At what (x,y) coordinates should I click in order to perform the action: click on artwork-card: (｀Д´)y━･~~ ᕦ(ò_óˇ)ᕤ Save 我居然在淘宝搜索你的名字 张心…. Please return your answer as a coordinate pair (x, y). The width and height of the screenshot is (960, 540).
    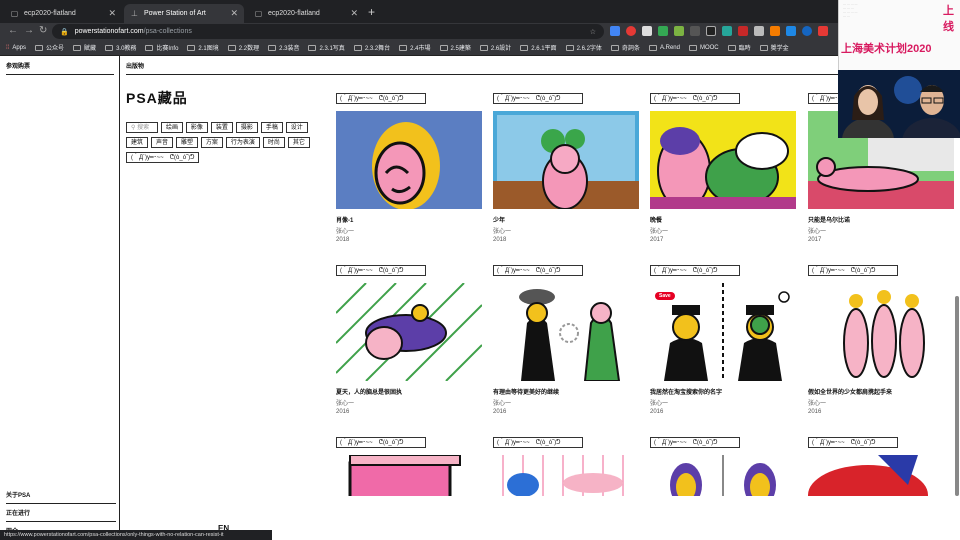
    Looking at the image, I should click on (723, 340).